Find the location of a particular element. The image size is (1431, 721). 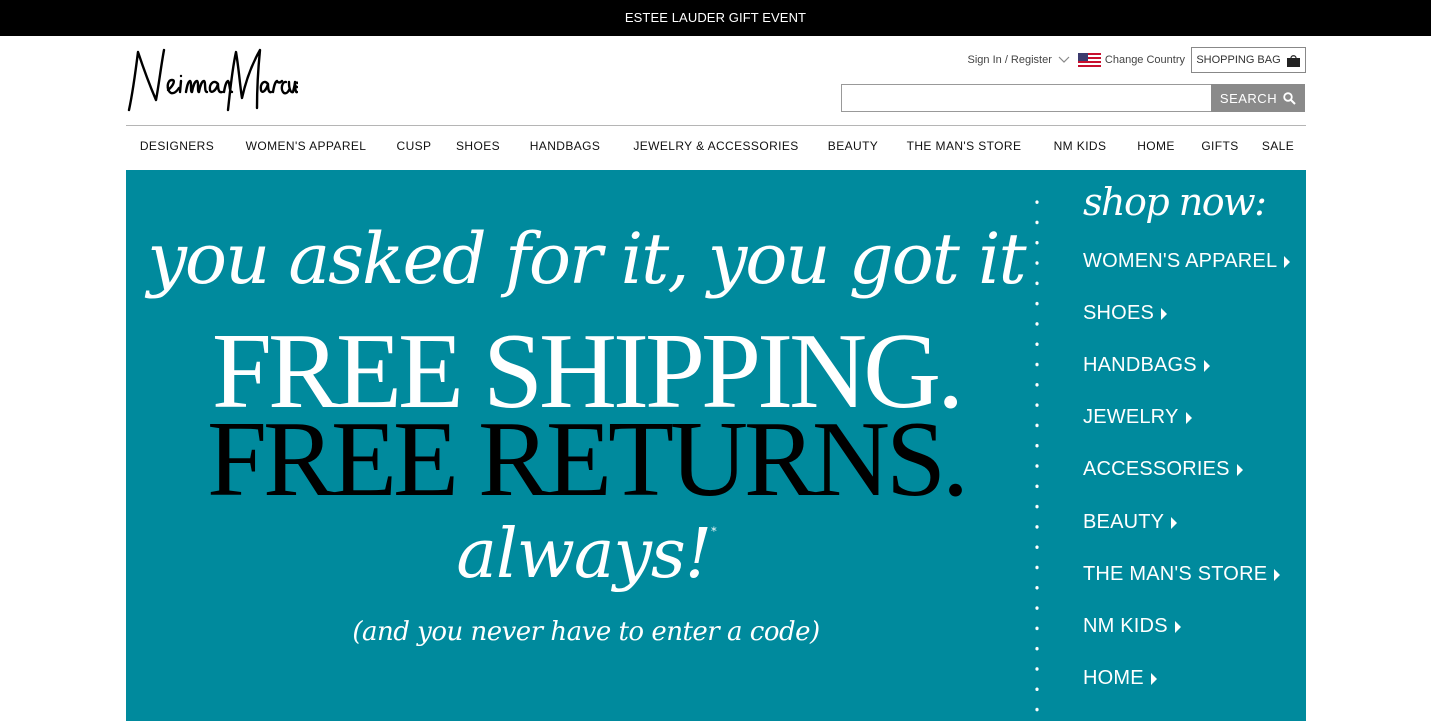

search-button: SEARCH is located at coordinates (1258, 98).